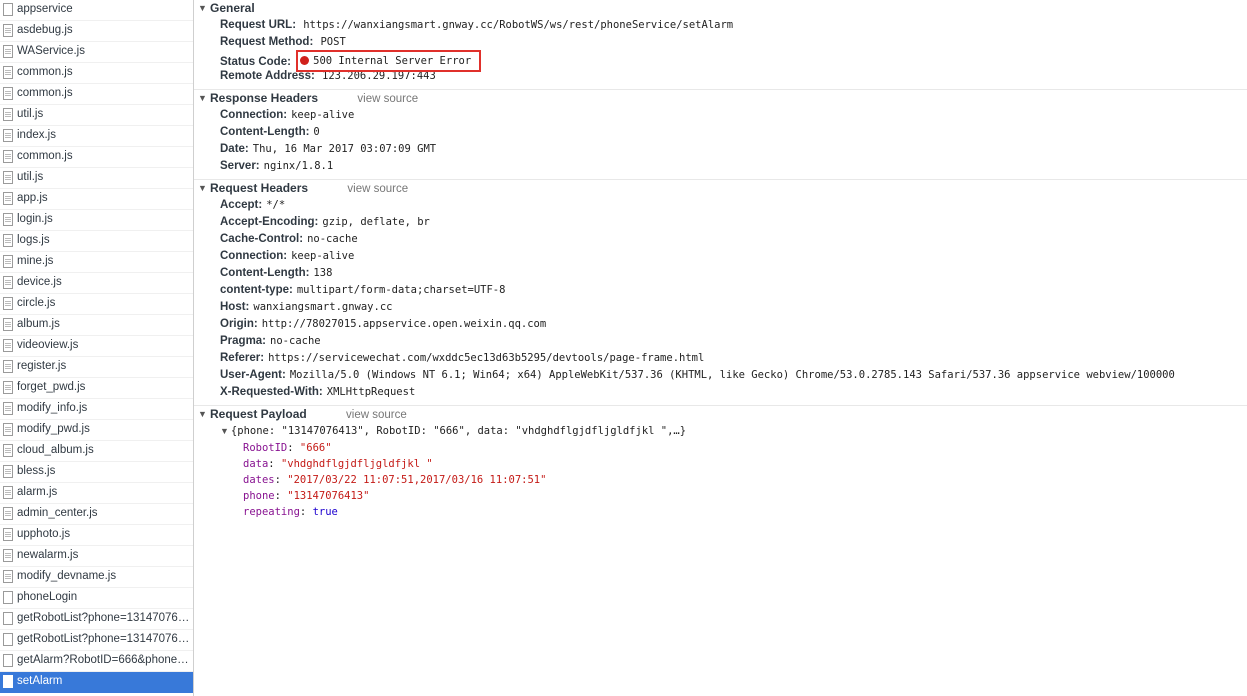 This screenshot has width=1247, height=696. I want to click on request-url-label: Request URL:, so click(258, 25).